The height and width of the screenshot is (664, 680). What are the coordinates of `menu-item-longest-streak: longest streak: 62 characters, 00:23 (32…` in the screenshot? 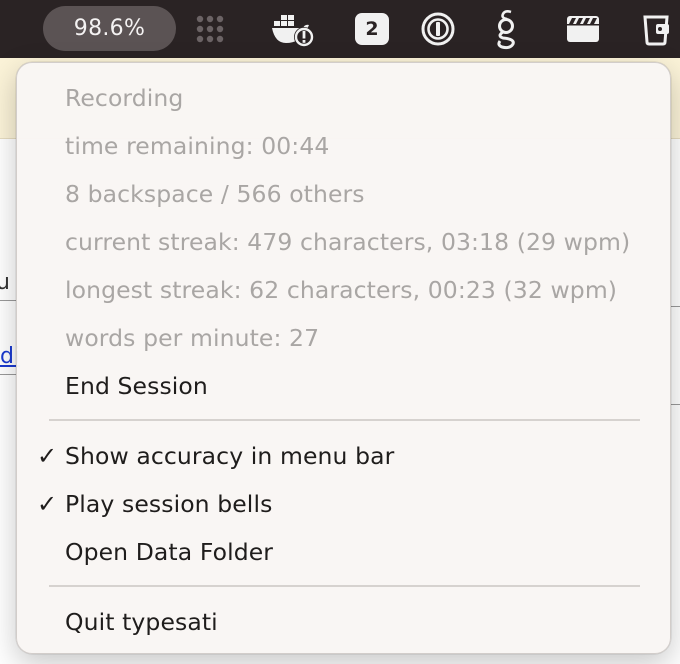 It's located at (341, 290).